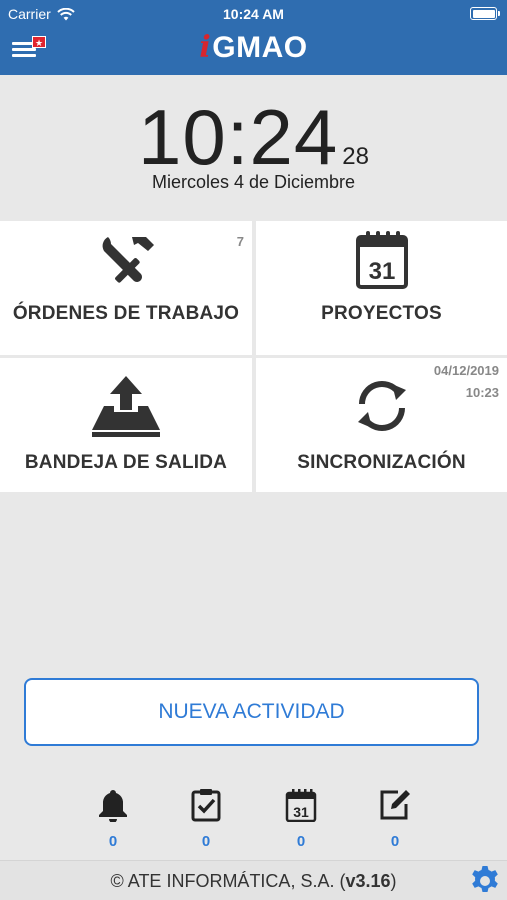 The height and width of the screenshot is (900, 507). What do you see at coordinates (251, 712) in the screenshot?
I see `new-activity-button: NUEVA ACTIVIDAD` at bounding box center [251, 712].